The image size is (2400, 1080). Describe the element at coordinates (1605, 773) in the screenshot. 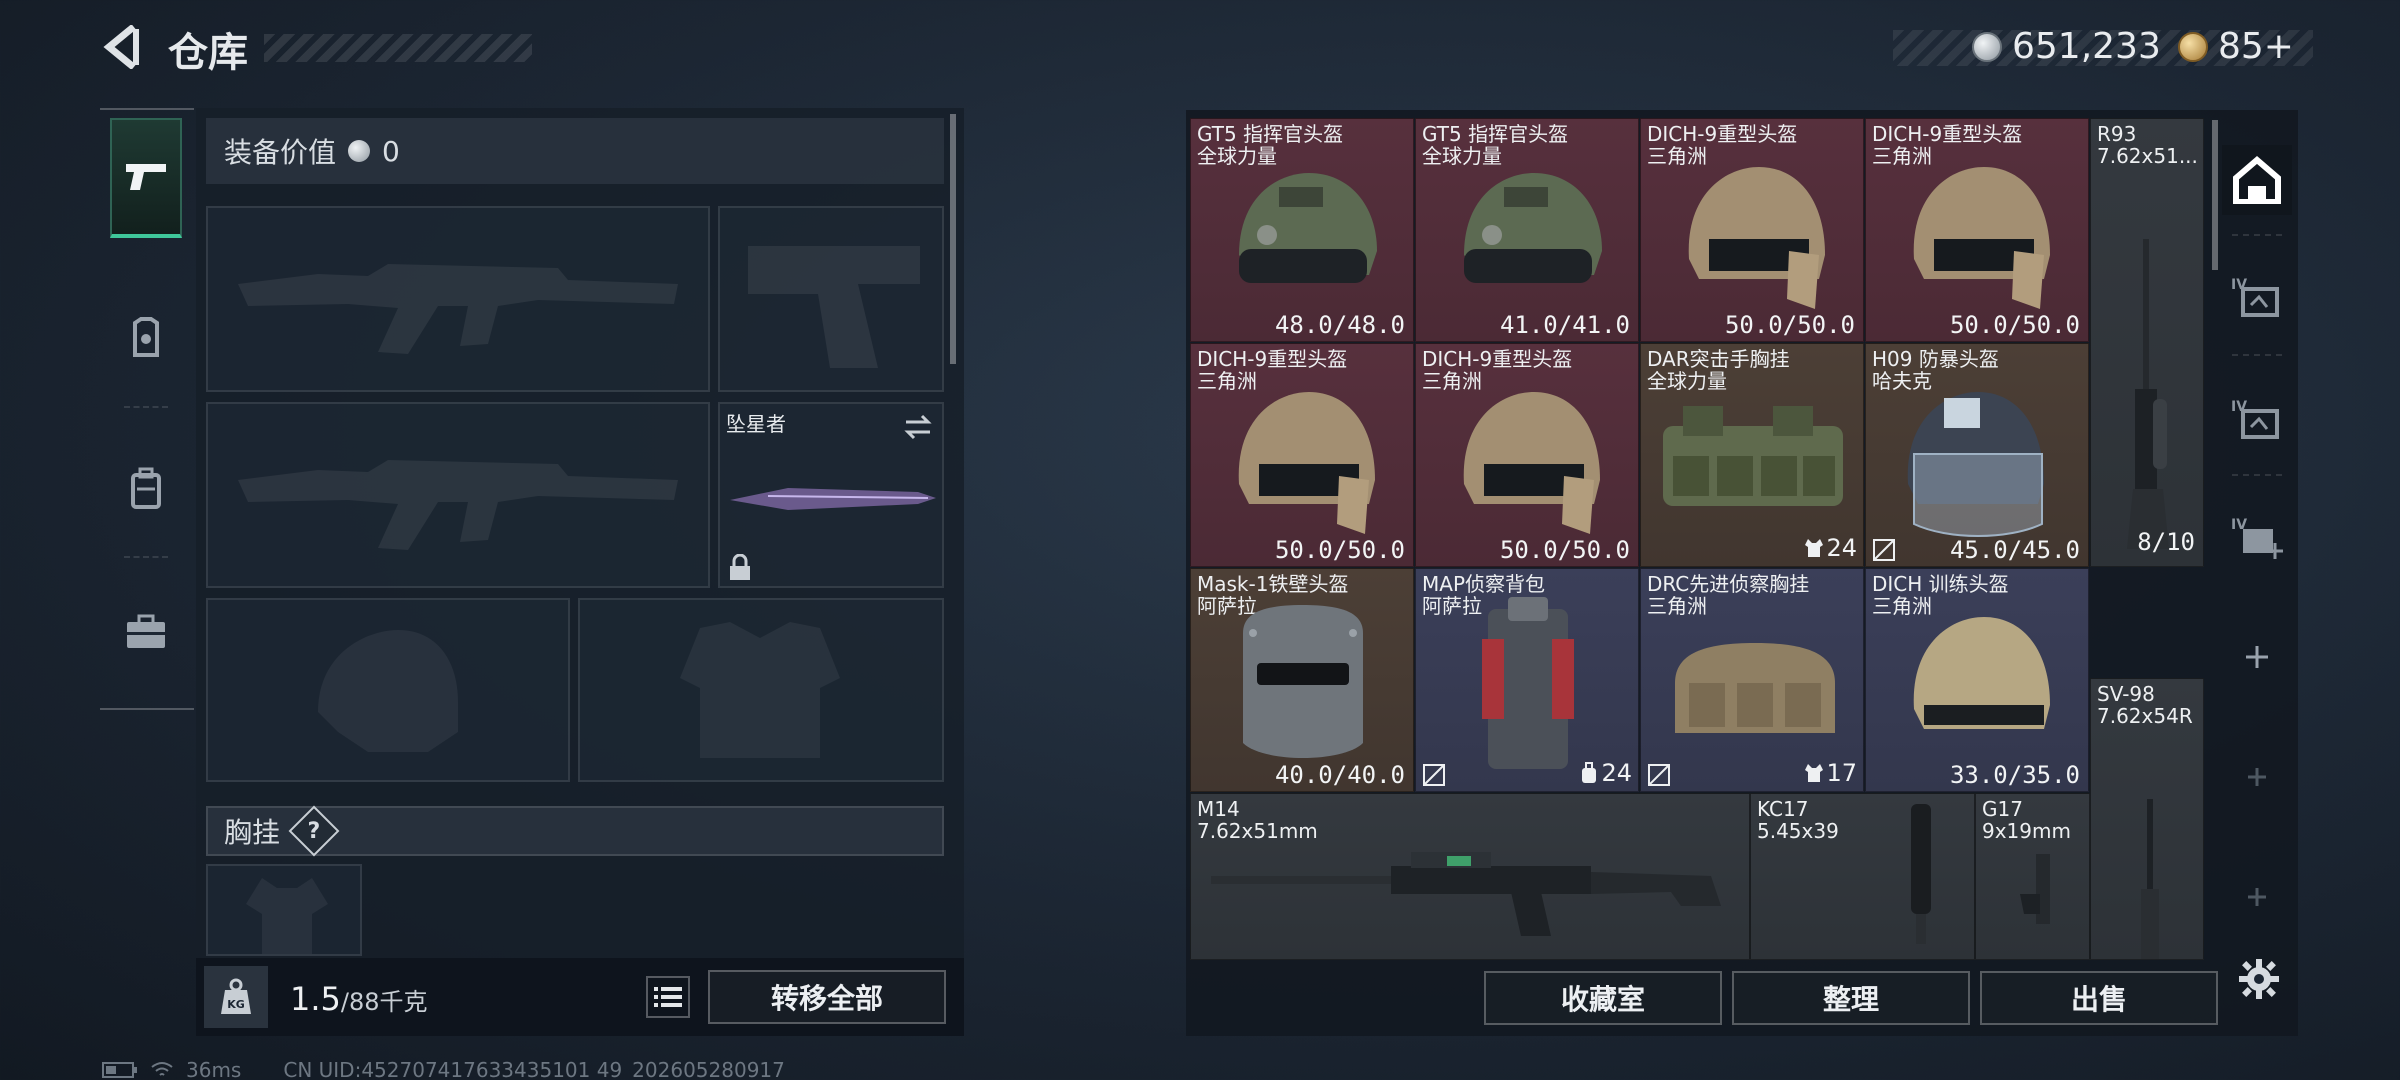

I see `capacity-badge: 24` at that location.